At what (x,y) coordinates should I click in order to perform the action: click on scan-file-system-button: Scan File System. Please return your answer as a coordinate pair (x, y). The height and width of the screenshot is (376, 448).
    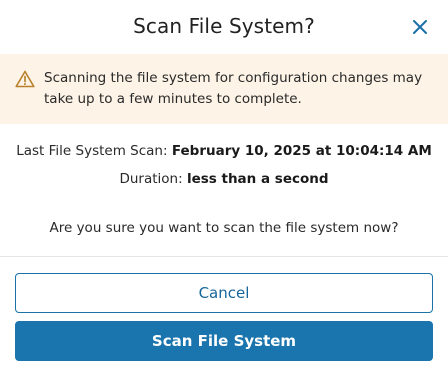
    Looking at the image, I should click on (224, 341).